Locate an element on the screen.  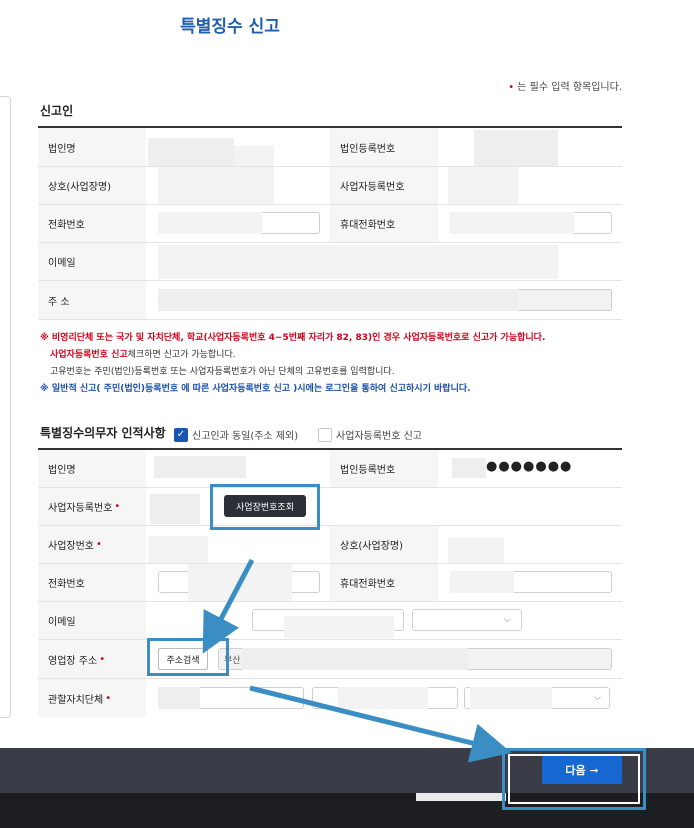
arrow-to-next-button is located at coordinates (380, 724).